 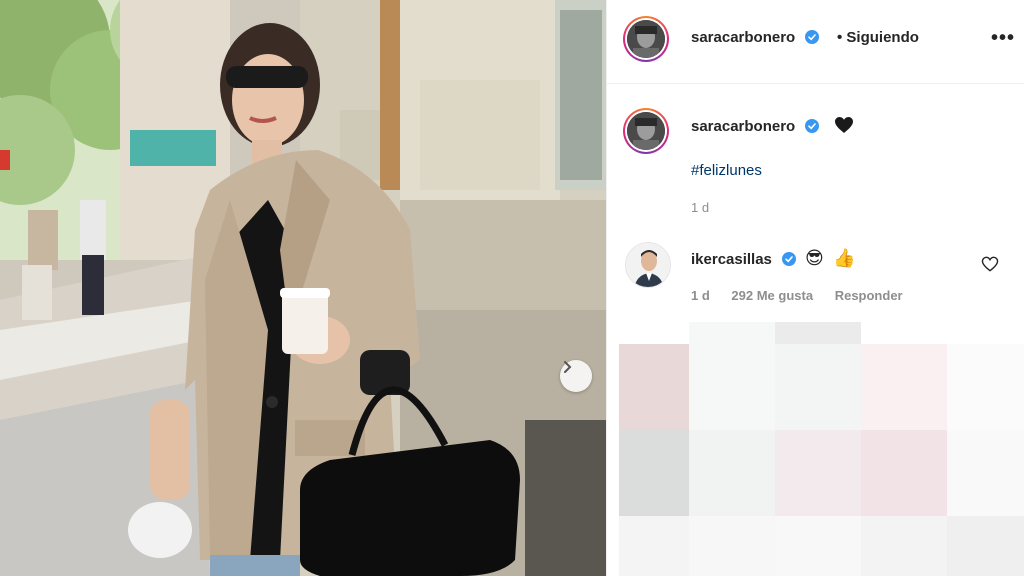 I want to click on caption-avatar-image, so click(x=646, y=131).